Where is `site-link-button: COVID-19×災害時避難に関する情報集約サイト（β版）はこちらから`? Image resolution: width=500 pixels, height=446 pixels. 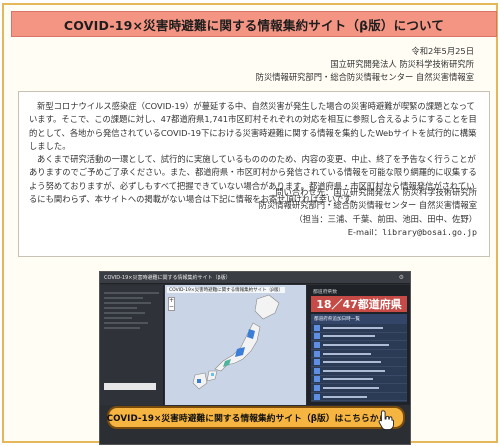
site-link-button: COVID-19×災害時避難に関する情報集約サイト（β版）はこちらから is located at coordinates (255, 418).